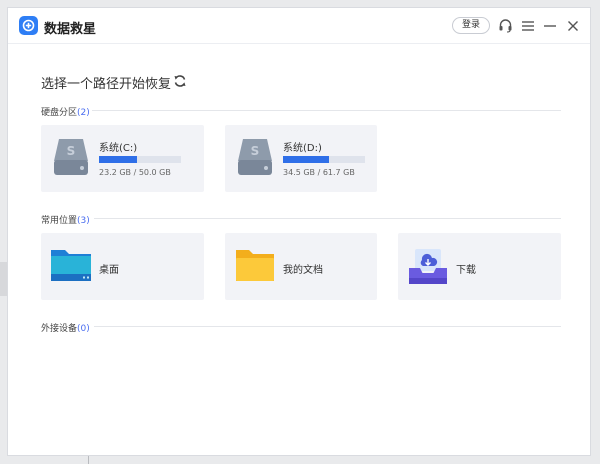  What do you see at coordinates (59, 329) in the screenshot?
I see `section-external-title: 外接设备` at bounding box center [59, 329].